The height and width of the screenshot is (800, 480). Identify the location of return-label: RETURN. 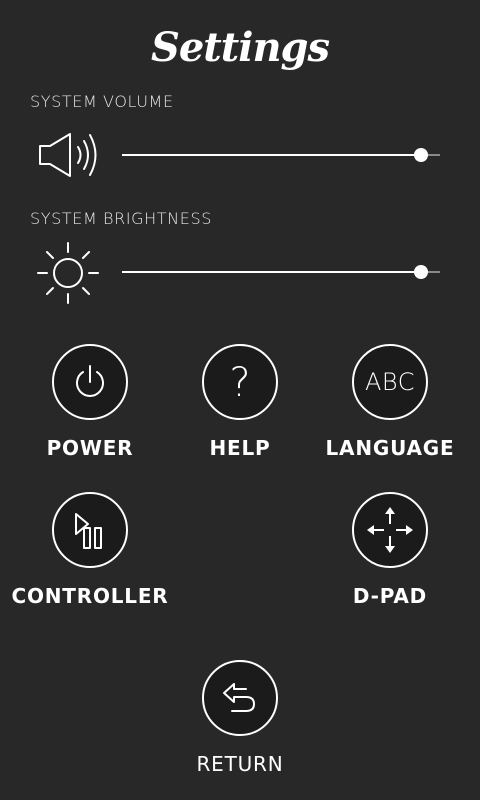
(240, 764).